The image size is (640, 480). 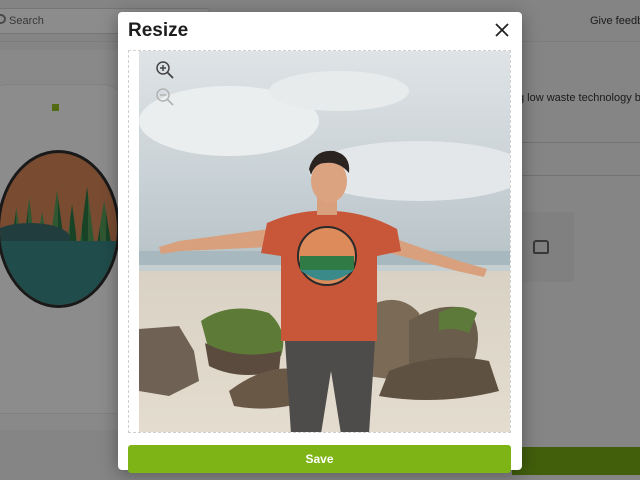 I want to click on zoom-out-icon, so click(x=165, y=97).